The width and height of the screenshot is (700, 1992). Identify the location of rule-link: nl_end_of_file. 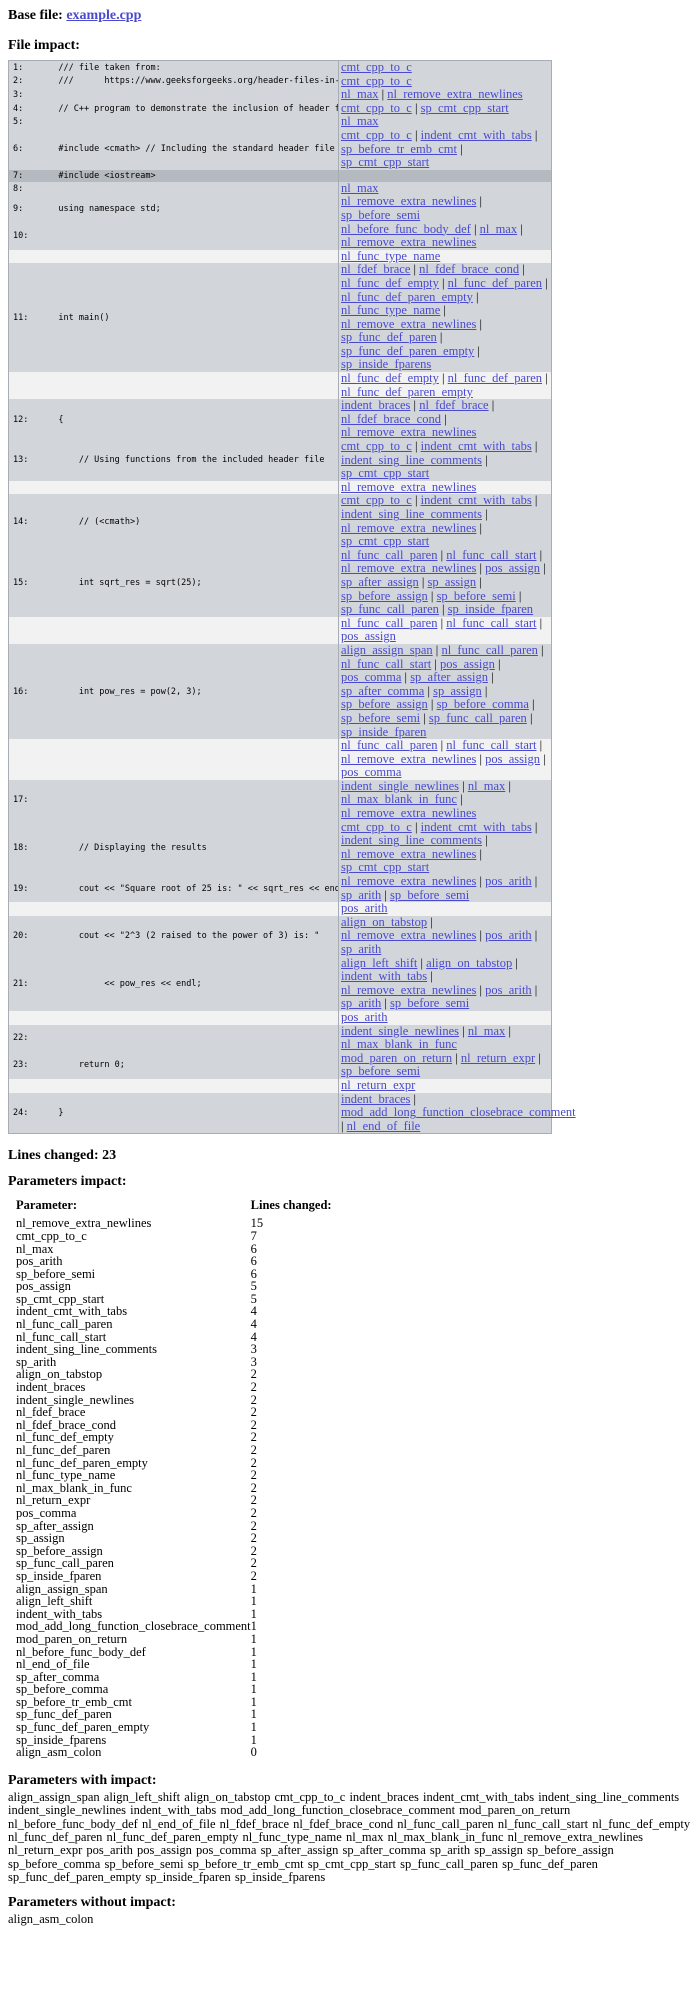
(384, 1126).